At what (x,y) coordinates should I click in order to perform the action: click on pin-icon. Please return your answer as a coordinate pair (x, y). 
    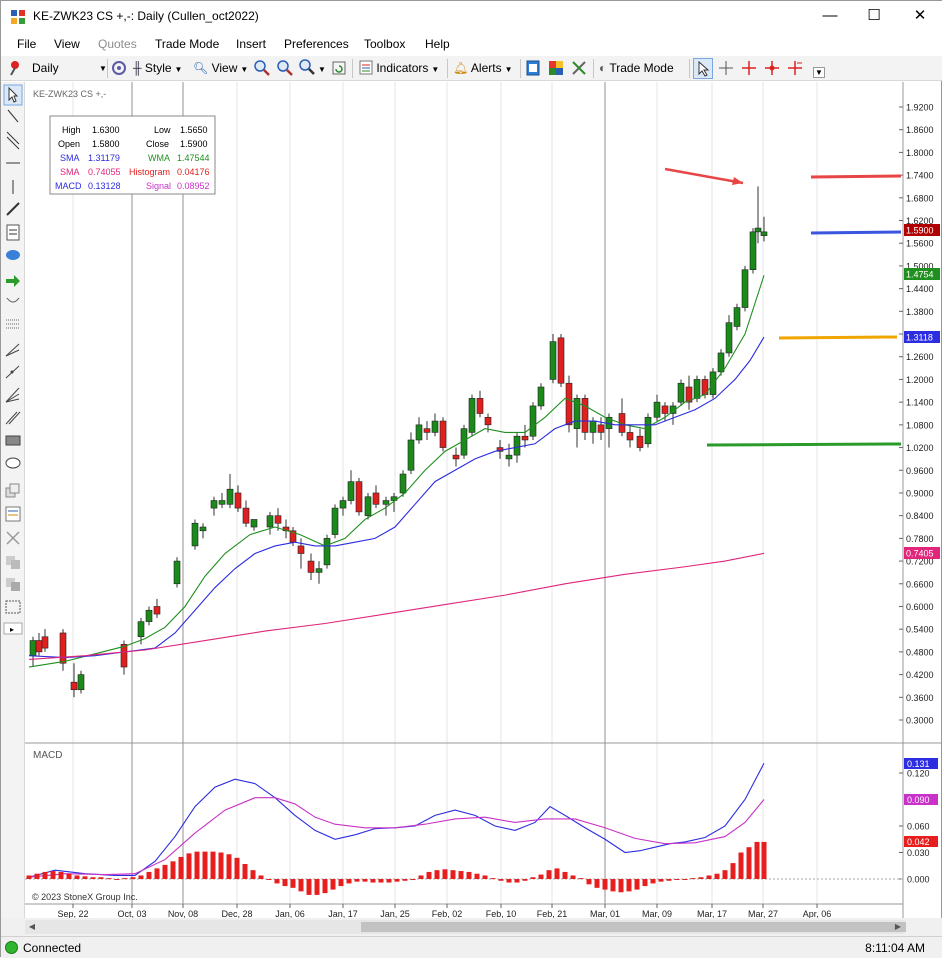
    Looking at the image, I should click on (15, 68).